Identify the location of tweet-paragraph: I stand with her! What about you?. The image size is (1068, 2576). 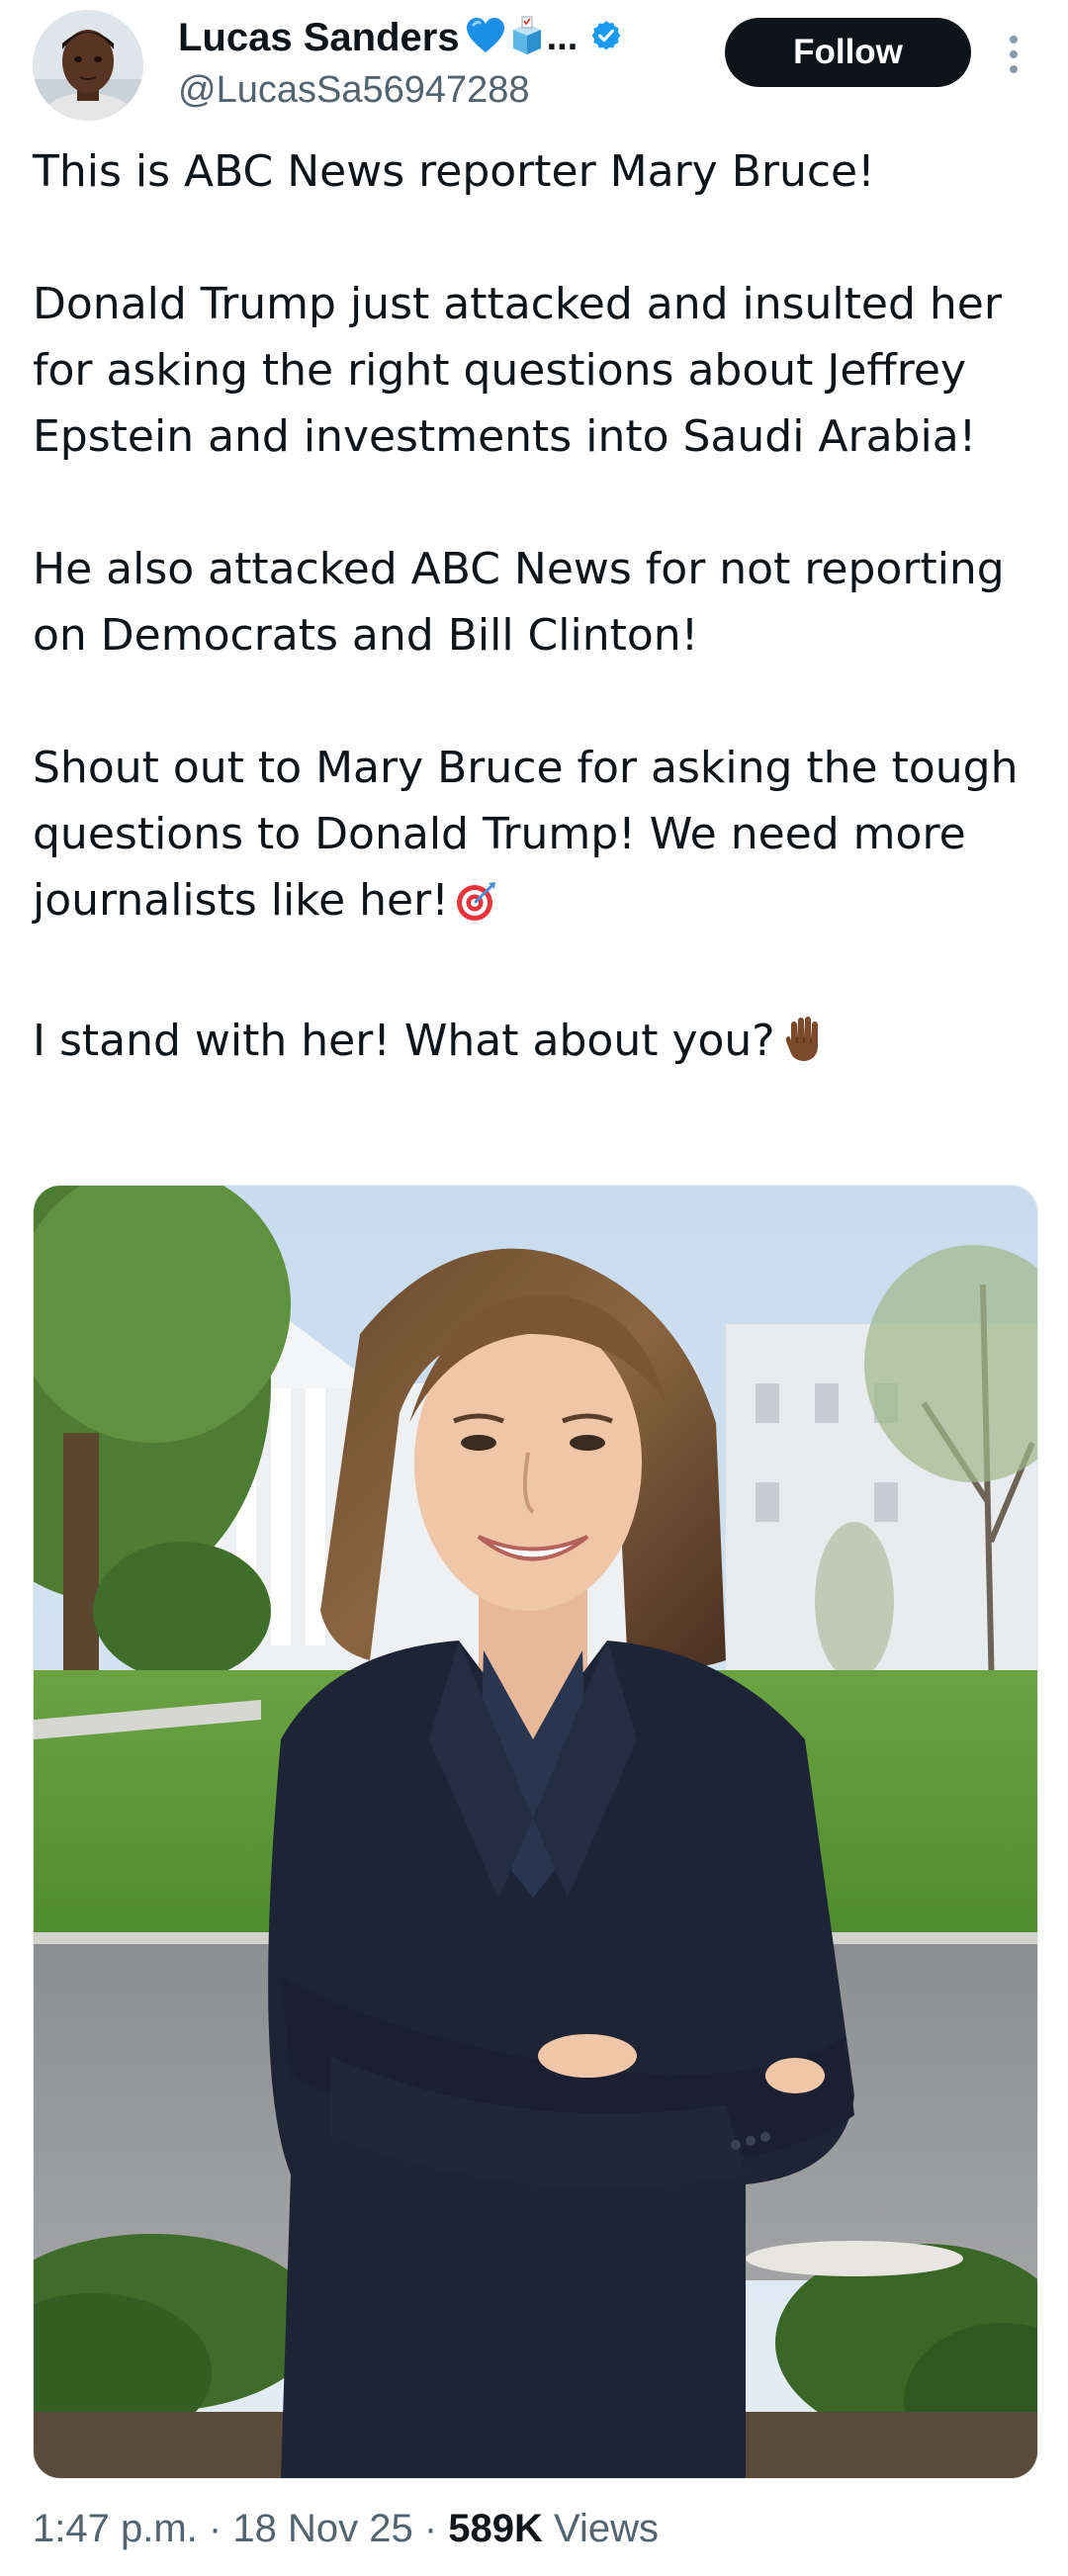
(537, 1045).